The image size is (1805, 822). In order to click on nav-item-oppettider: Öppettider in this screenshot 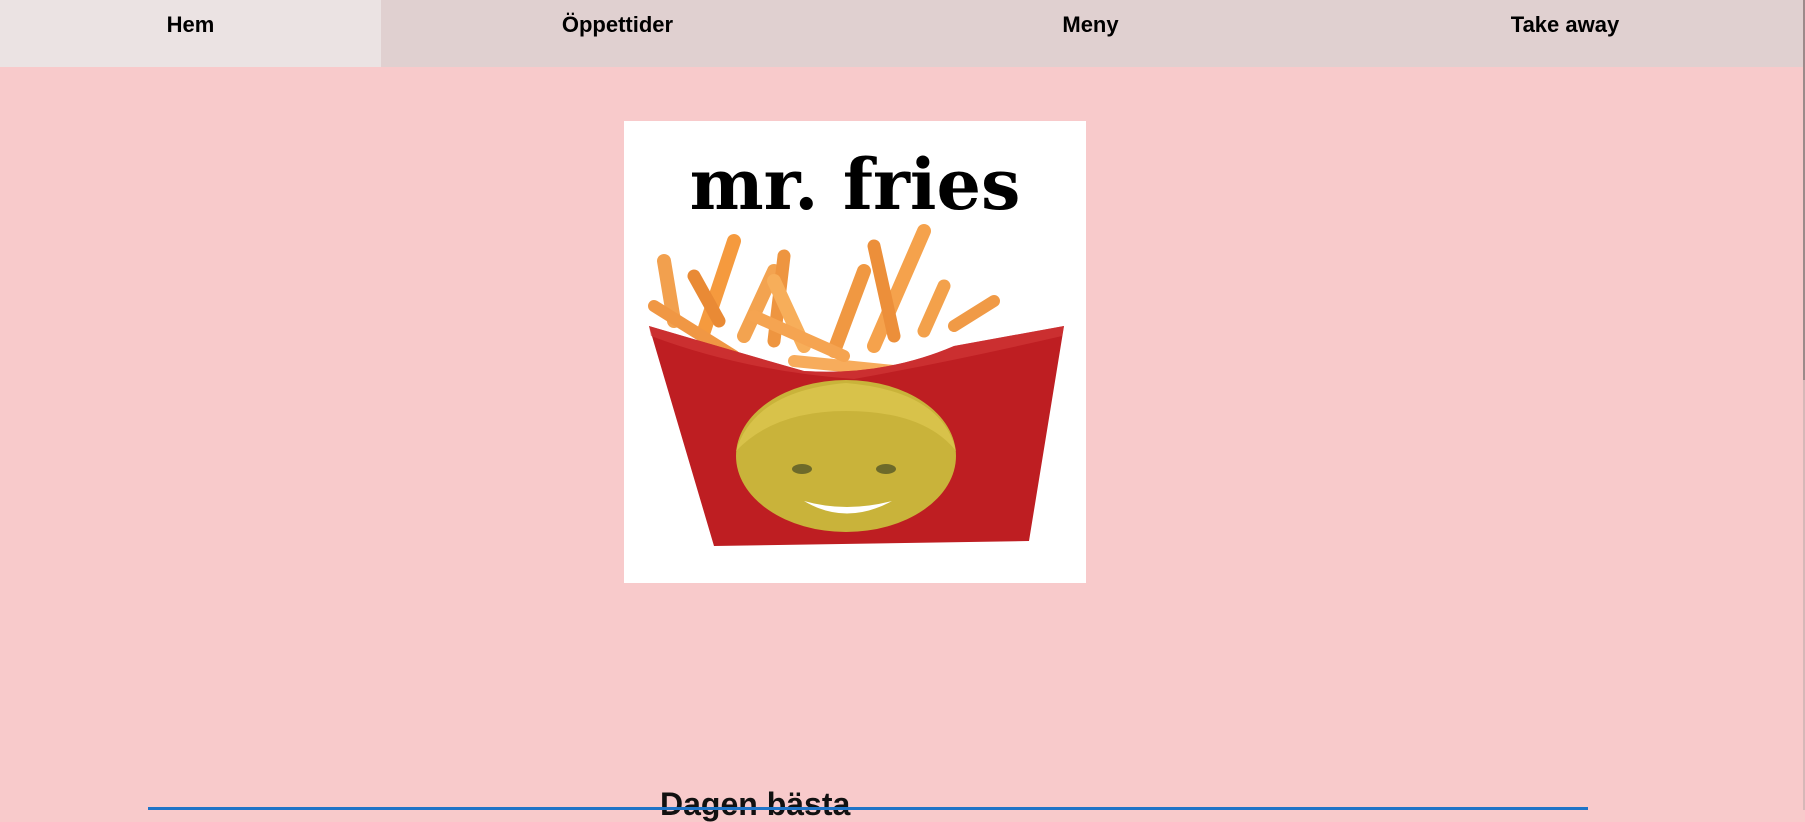, I will do `click(617, 33)`.